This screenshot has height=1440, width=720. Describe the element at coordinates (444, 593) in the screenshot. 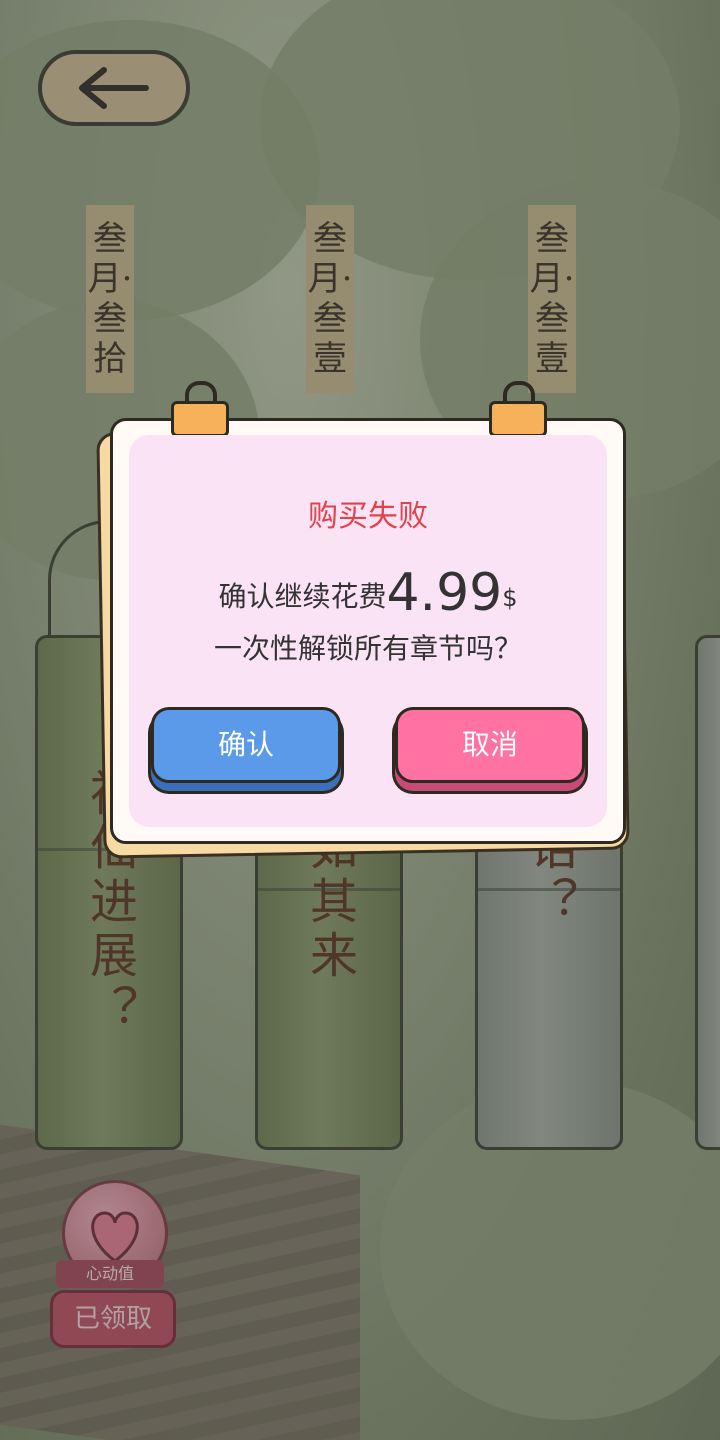

I see `price-amount: 4.99` at that location.